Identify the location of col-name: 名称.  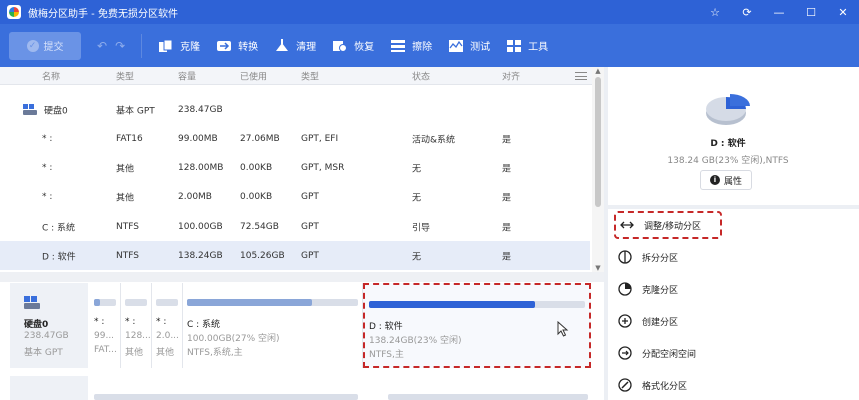
(51, 75).